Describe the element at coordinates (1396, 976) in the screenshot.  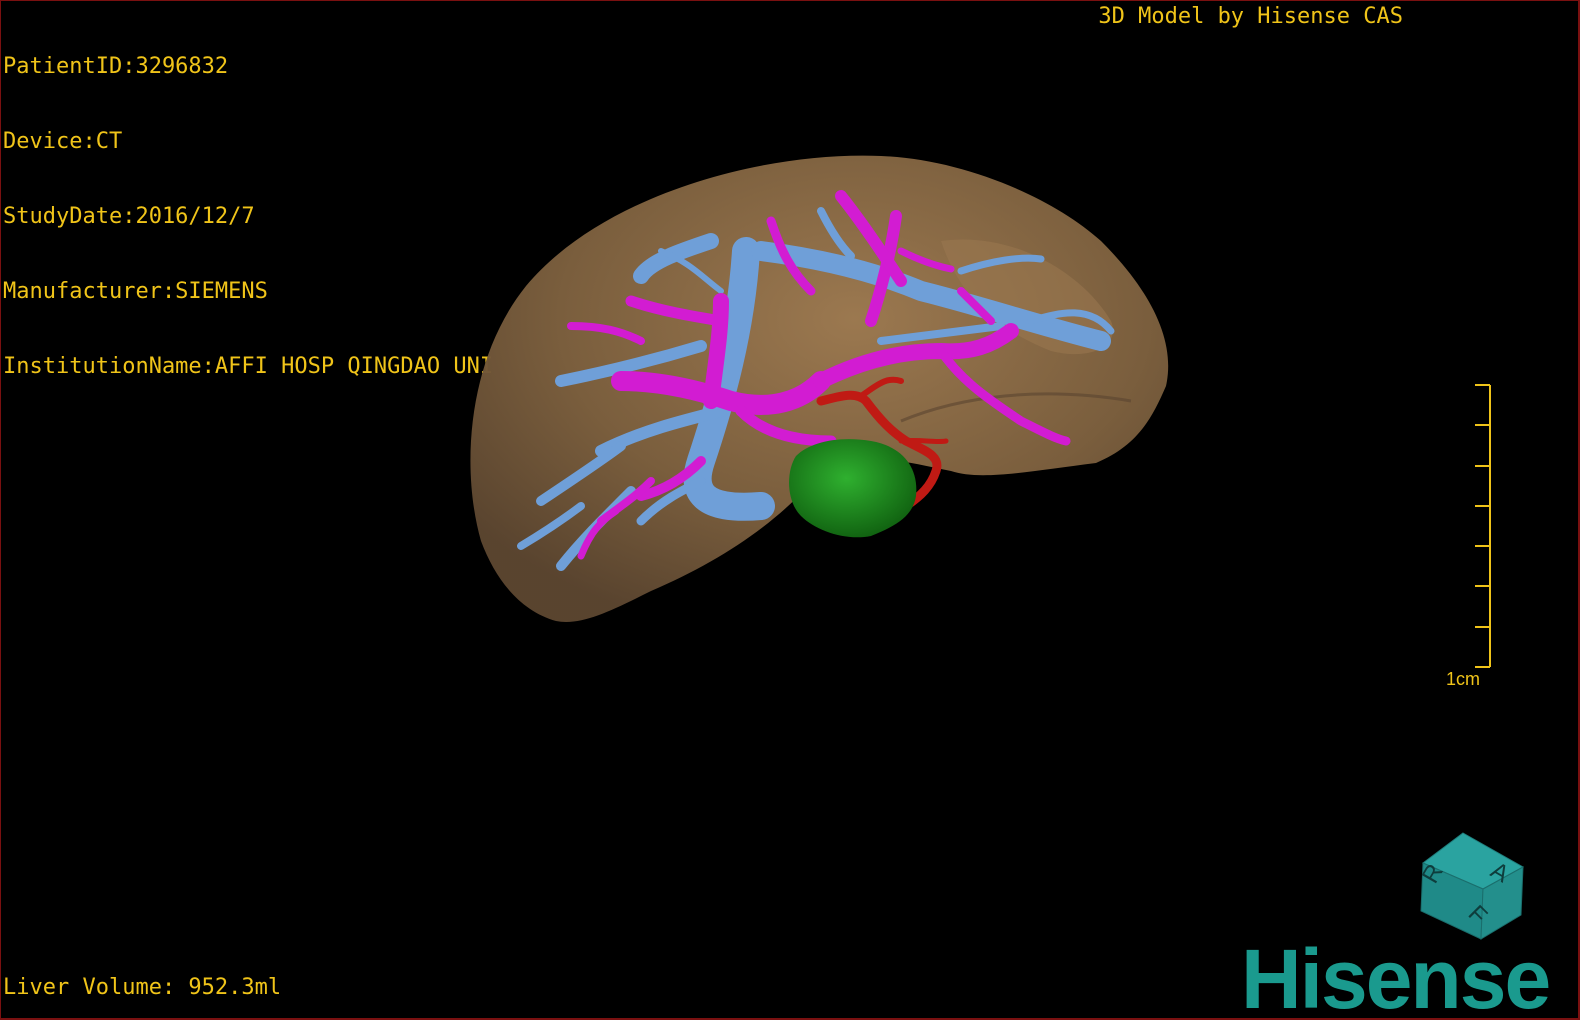
I see `hisense-logo: Hisense` at that location.